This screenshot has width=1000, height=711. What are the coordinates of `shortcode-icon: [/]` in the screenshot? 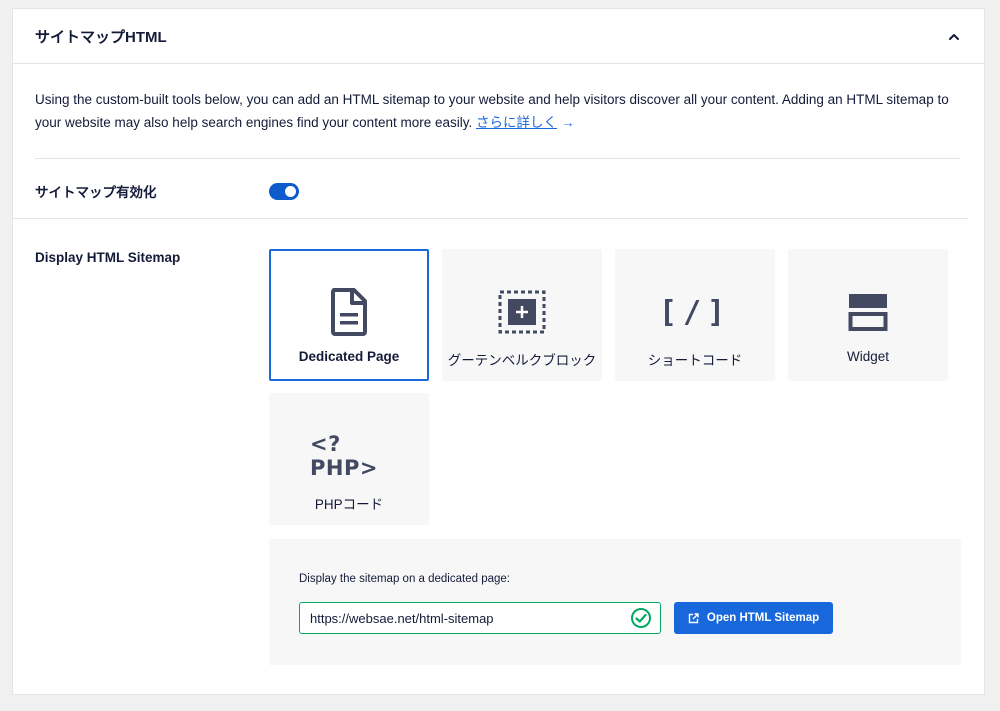 It's located at (695, 312).